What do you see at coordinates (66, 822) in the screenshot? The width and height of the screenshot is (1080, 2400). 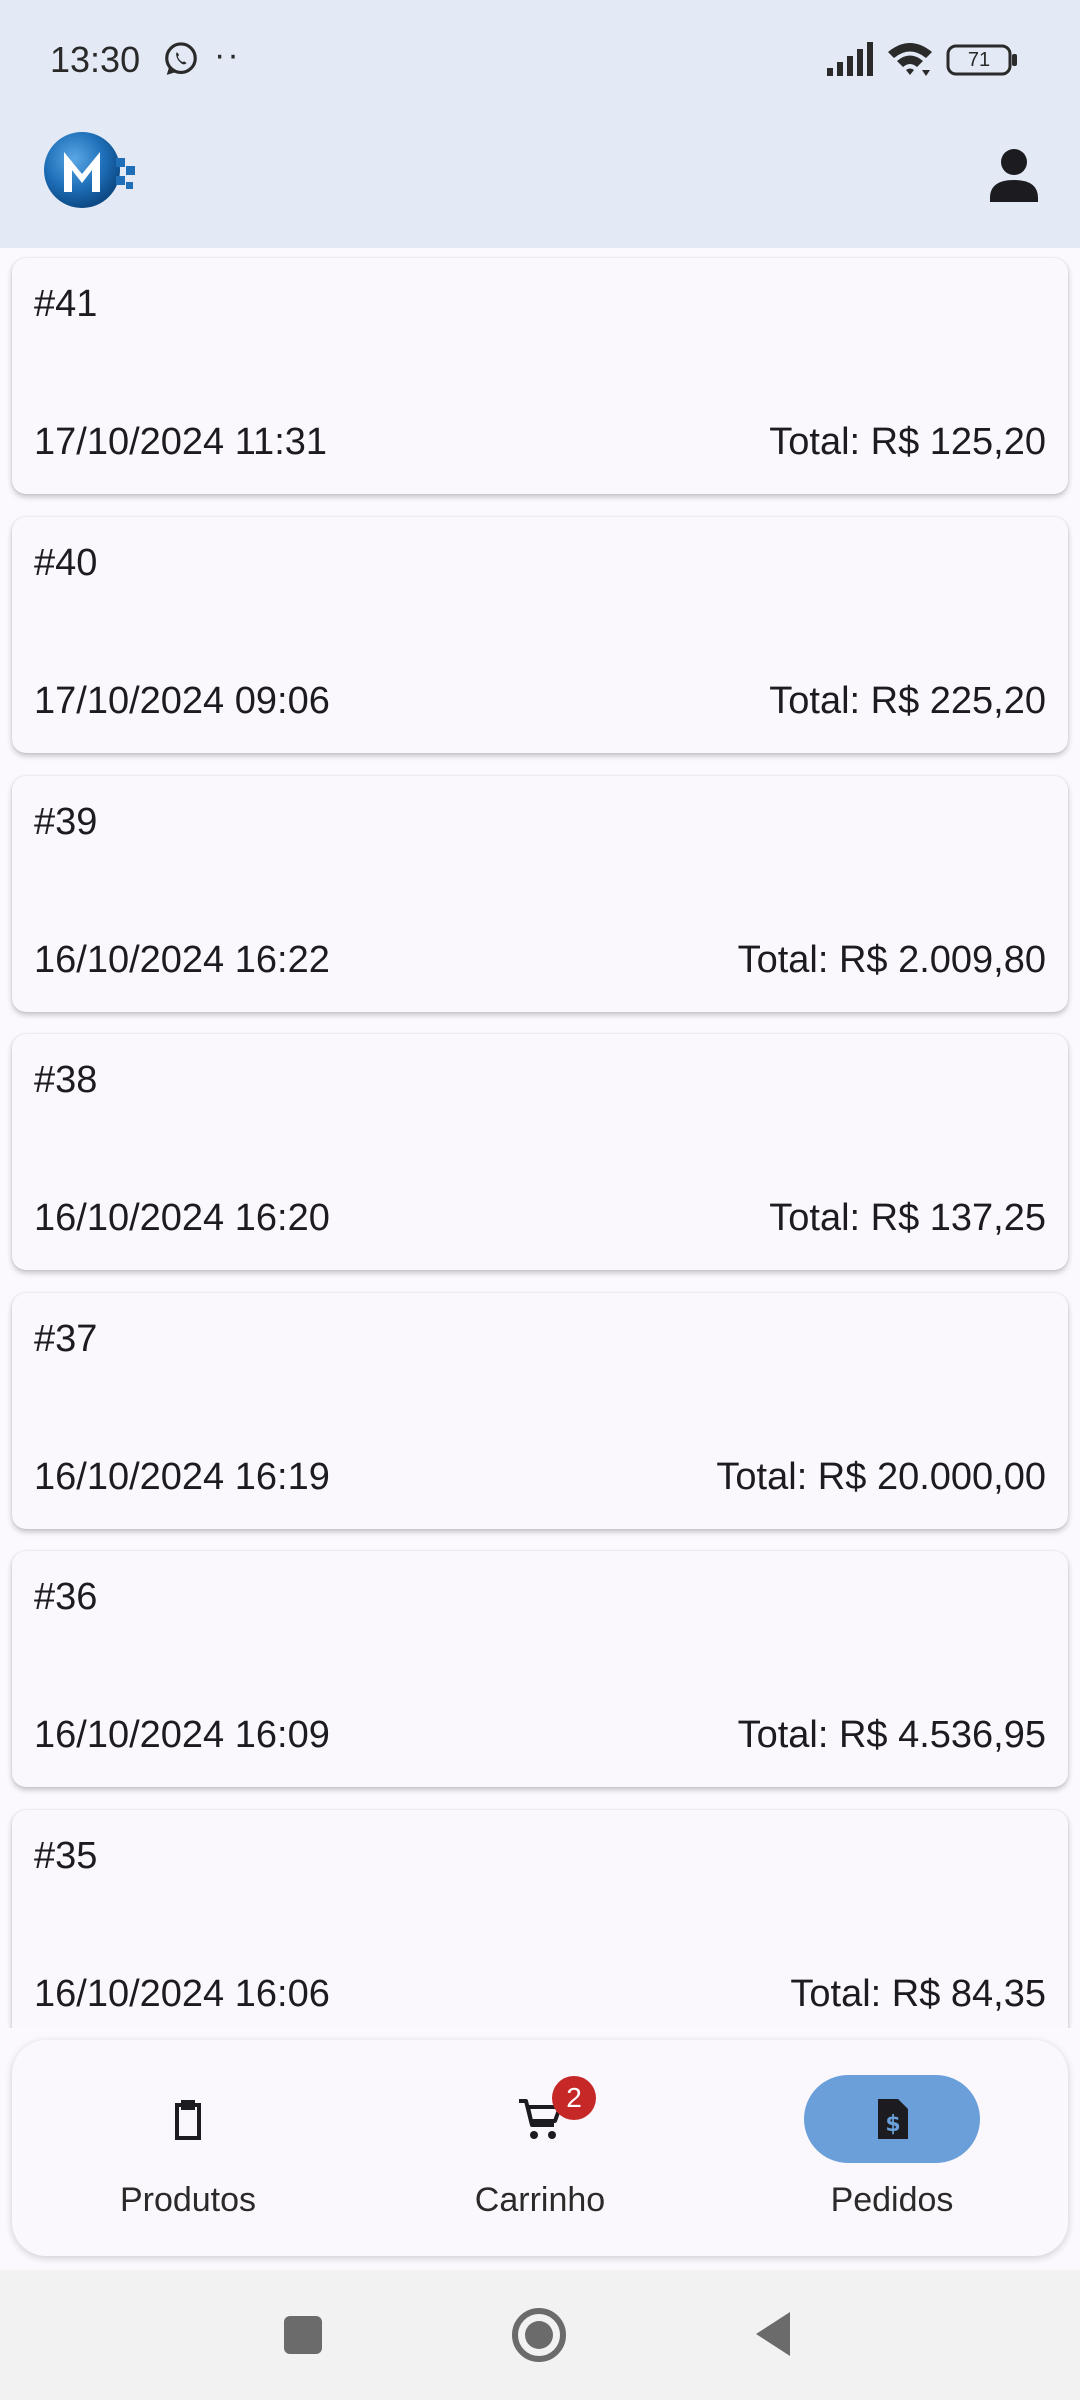 I see `order-id: #39` at bounding box center [66, 822].